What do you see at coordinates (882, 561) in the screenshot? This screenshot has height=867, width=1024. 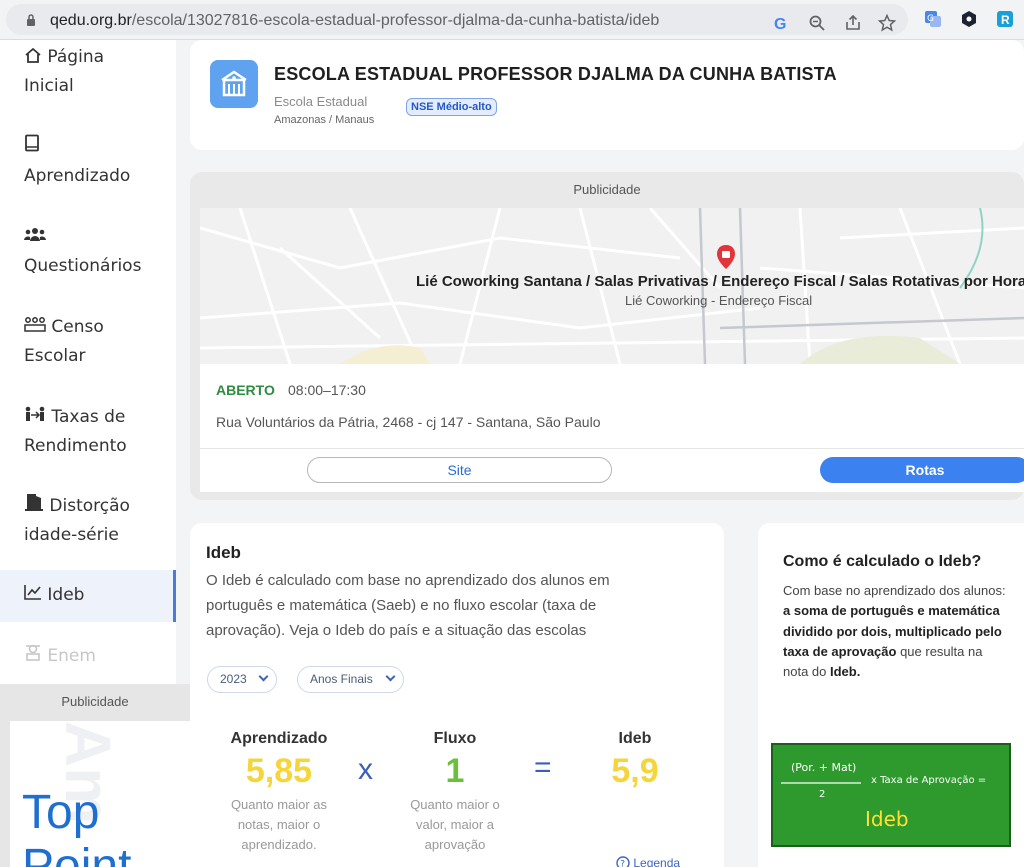 I see `how-title: Como é calculado o Ideb?` at bounding box center [882, 561].